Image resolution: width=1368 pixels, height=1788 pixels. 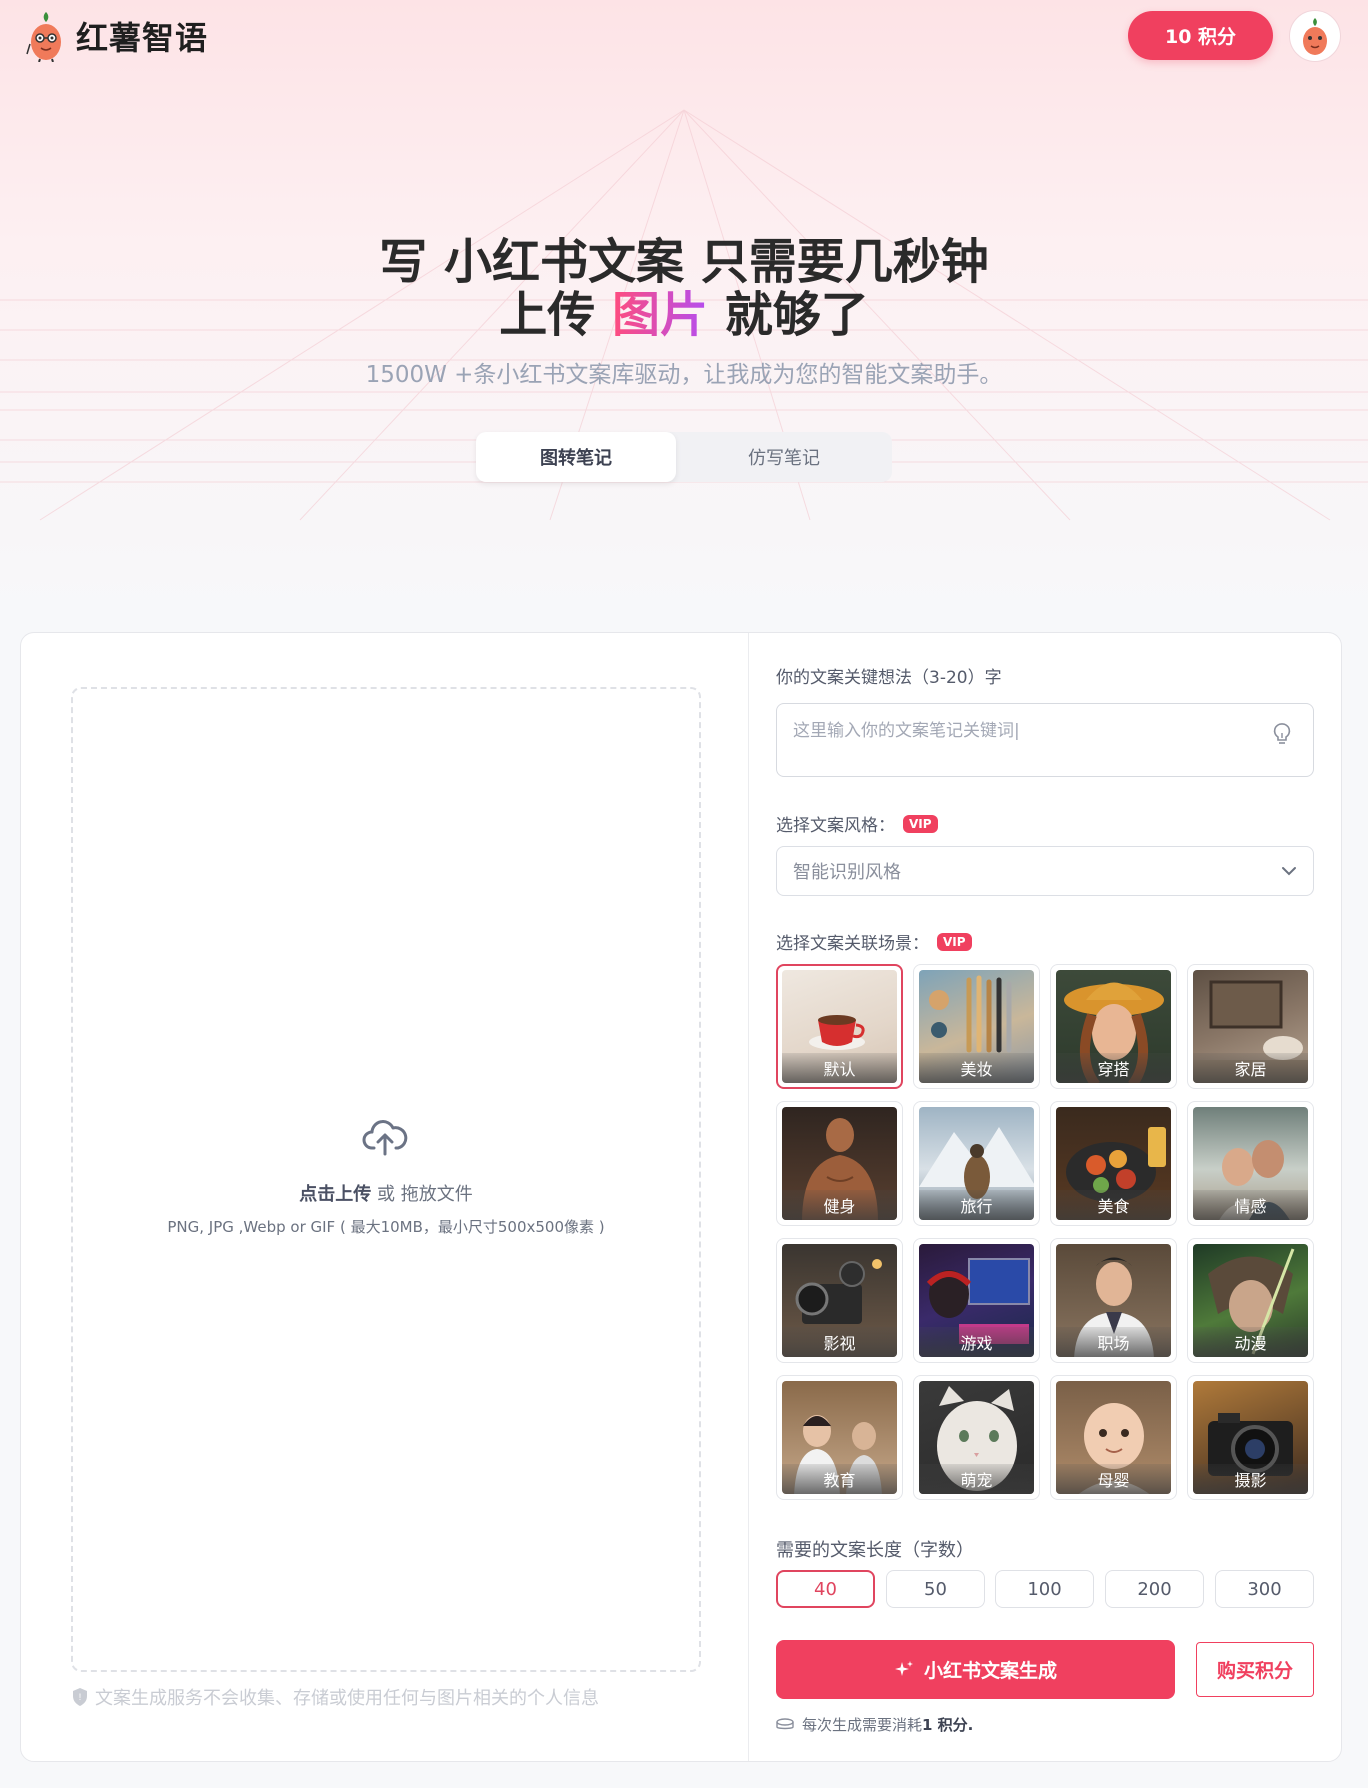 I want to click on shield-icon: !, so click(x=80, y=1697).